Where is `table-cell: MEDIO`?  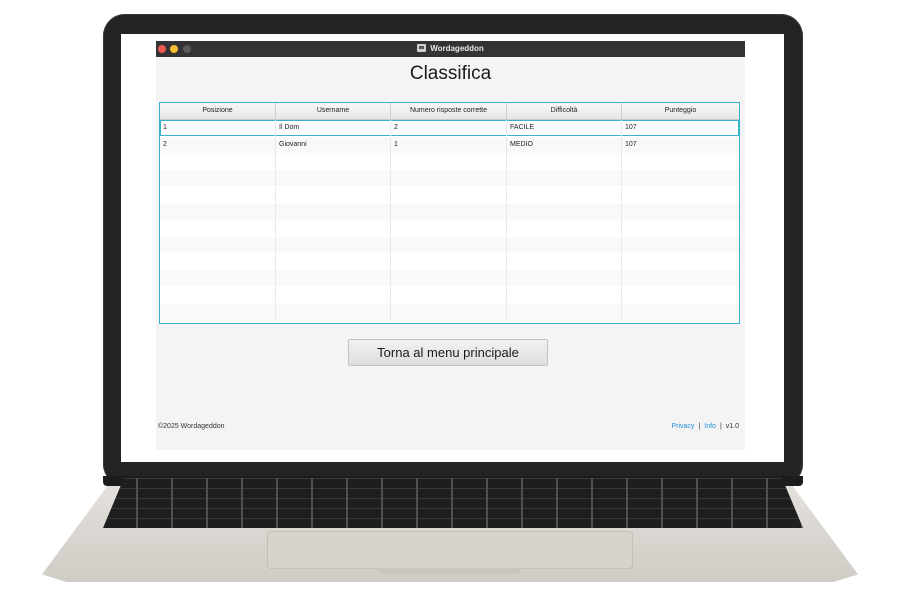 table-cell: MEDIO is located at coordinates (564, 144).